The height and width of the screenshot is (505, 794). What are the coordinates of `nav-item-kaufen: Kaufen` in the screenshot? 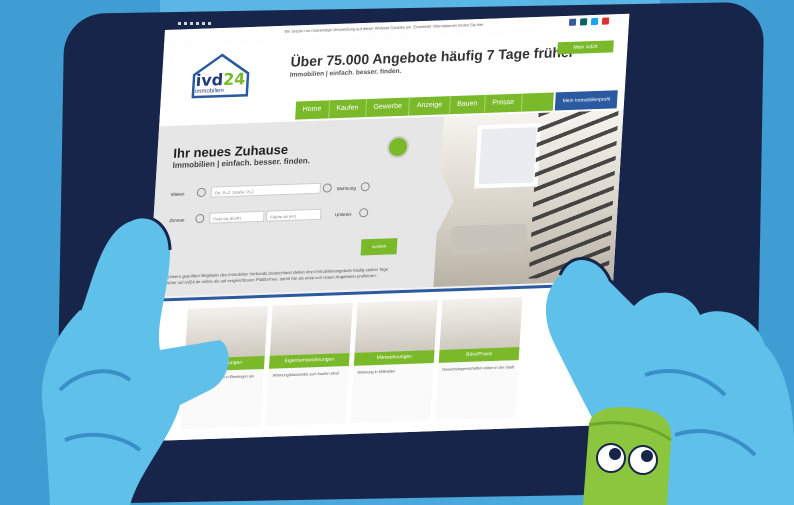 It's located at (347, 109).